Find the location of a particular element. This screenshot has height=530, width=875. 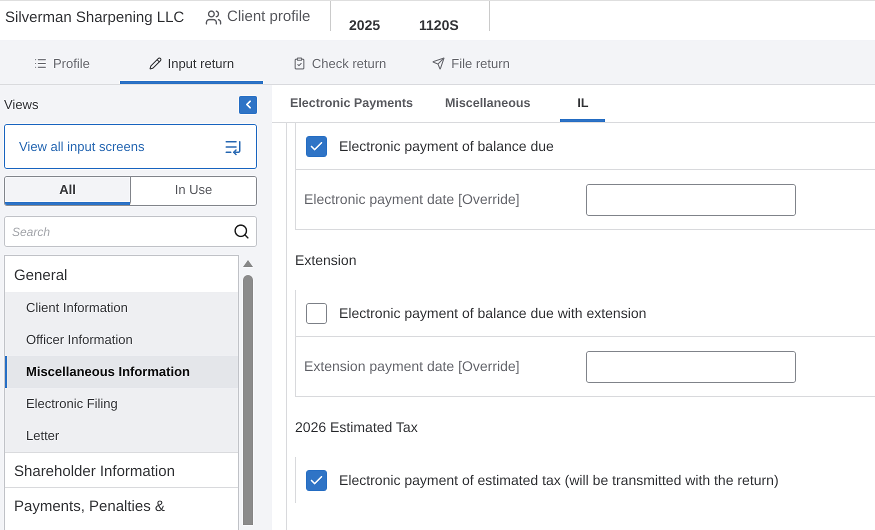

form-tab: Miscellaneous is located at coordinates (487, 104).